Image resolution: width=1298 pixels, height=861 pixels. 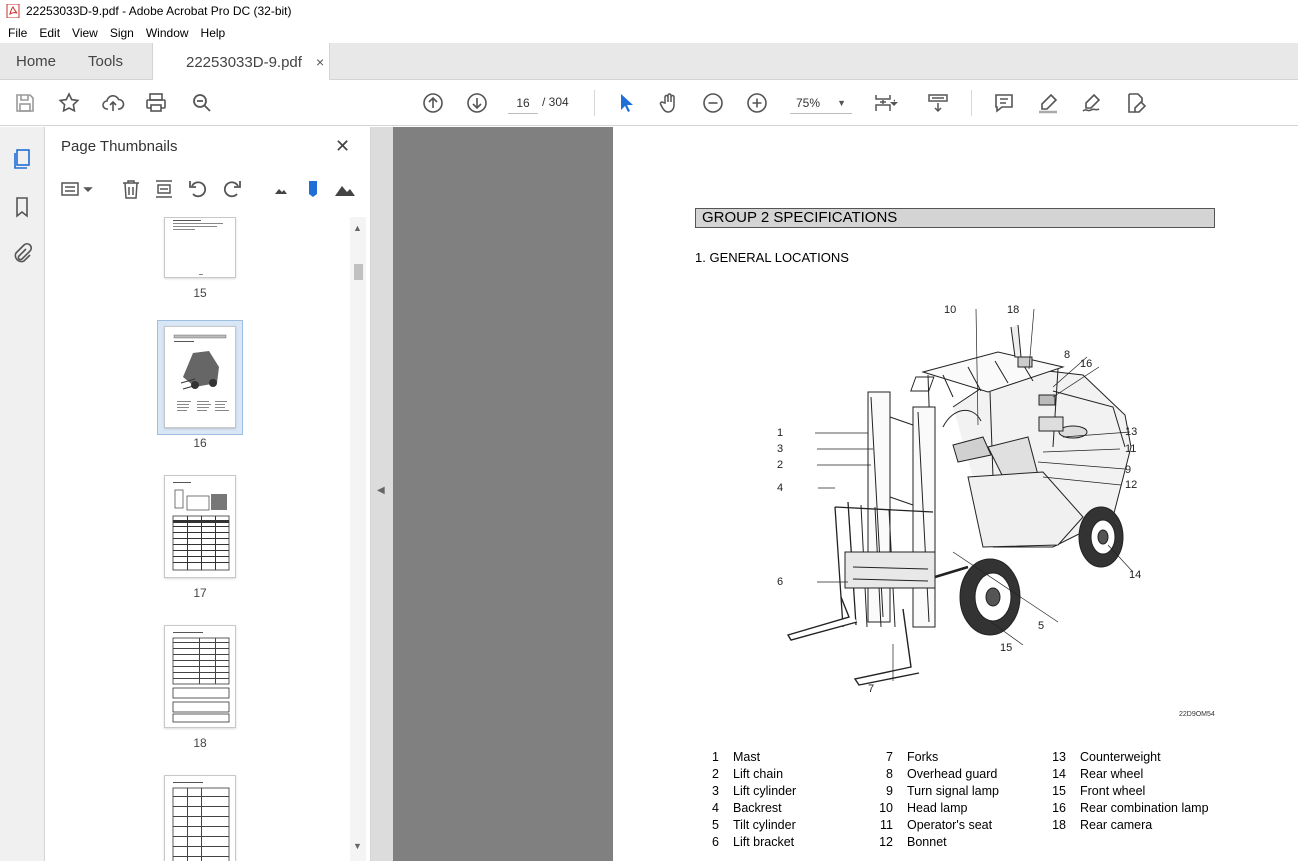 I want to click on callout-label: 11, so click(x=1131, y=449).